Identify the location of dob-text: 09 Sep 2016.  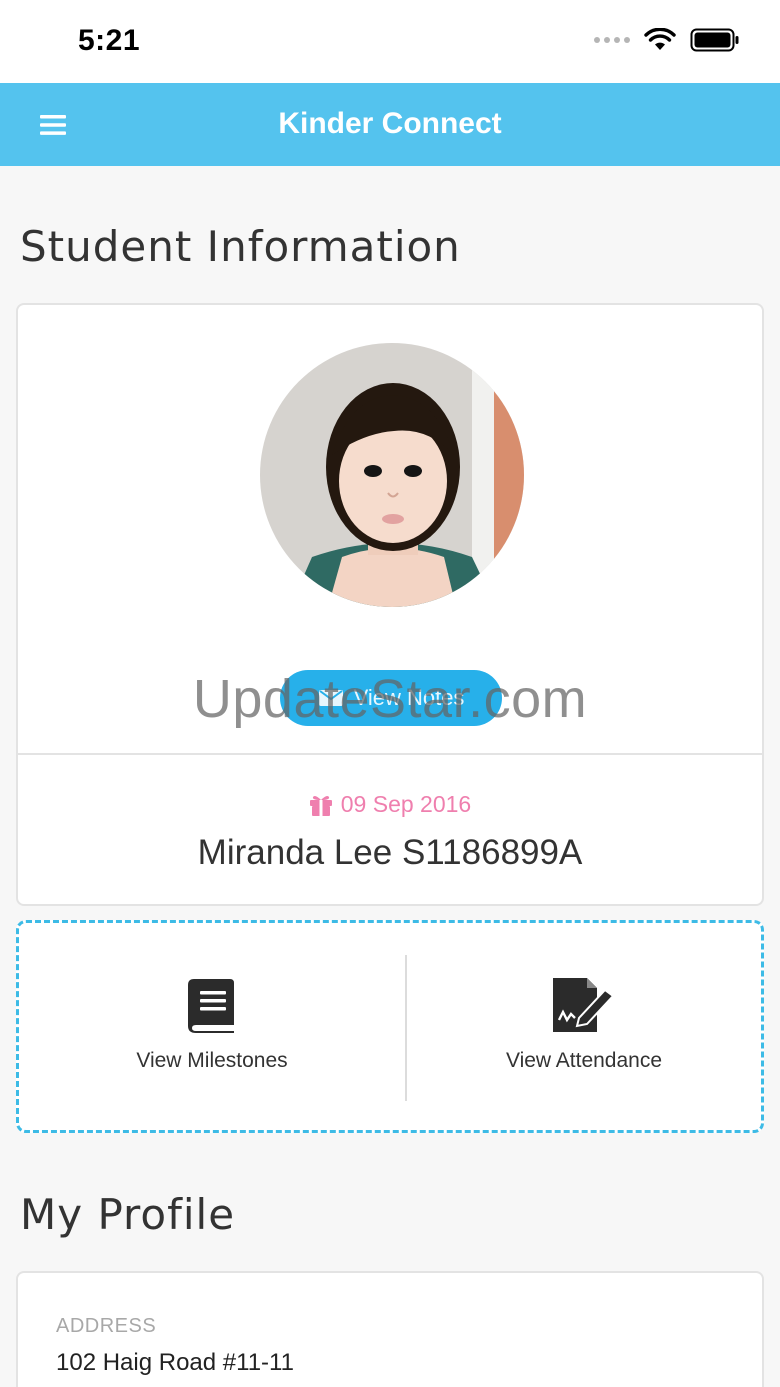
(406, 804).